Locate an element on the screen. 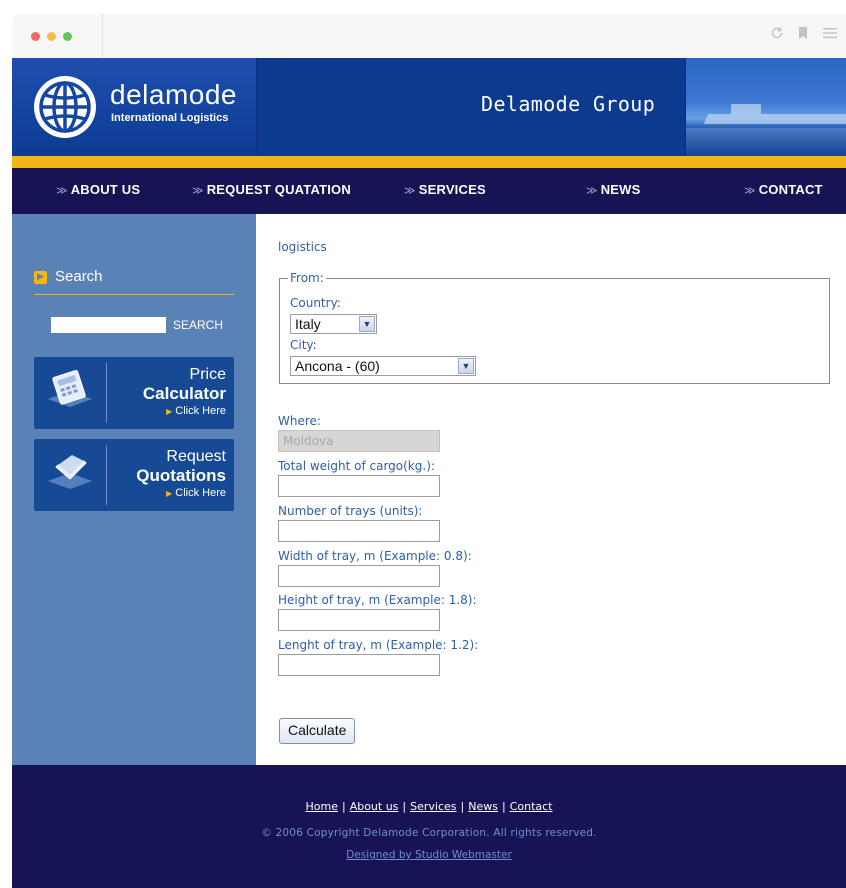 This screenshot has height=888, width=846. length-label: Lenght of tray, m (Example: 1.2): is located at coordinates (378, 645).